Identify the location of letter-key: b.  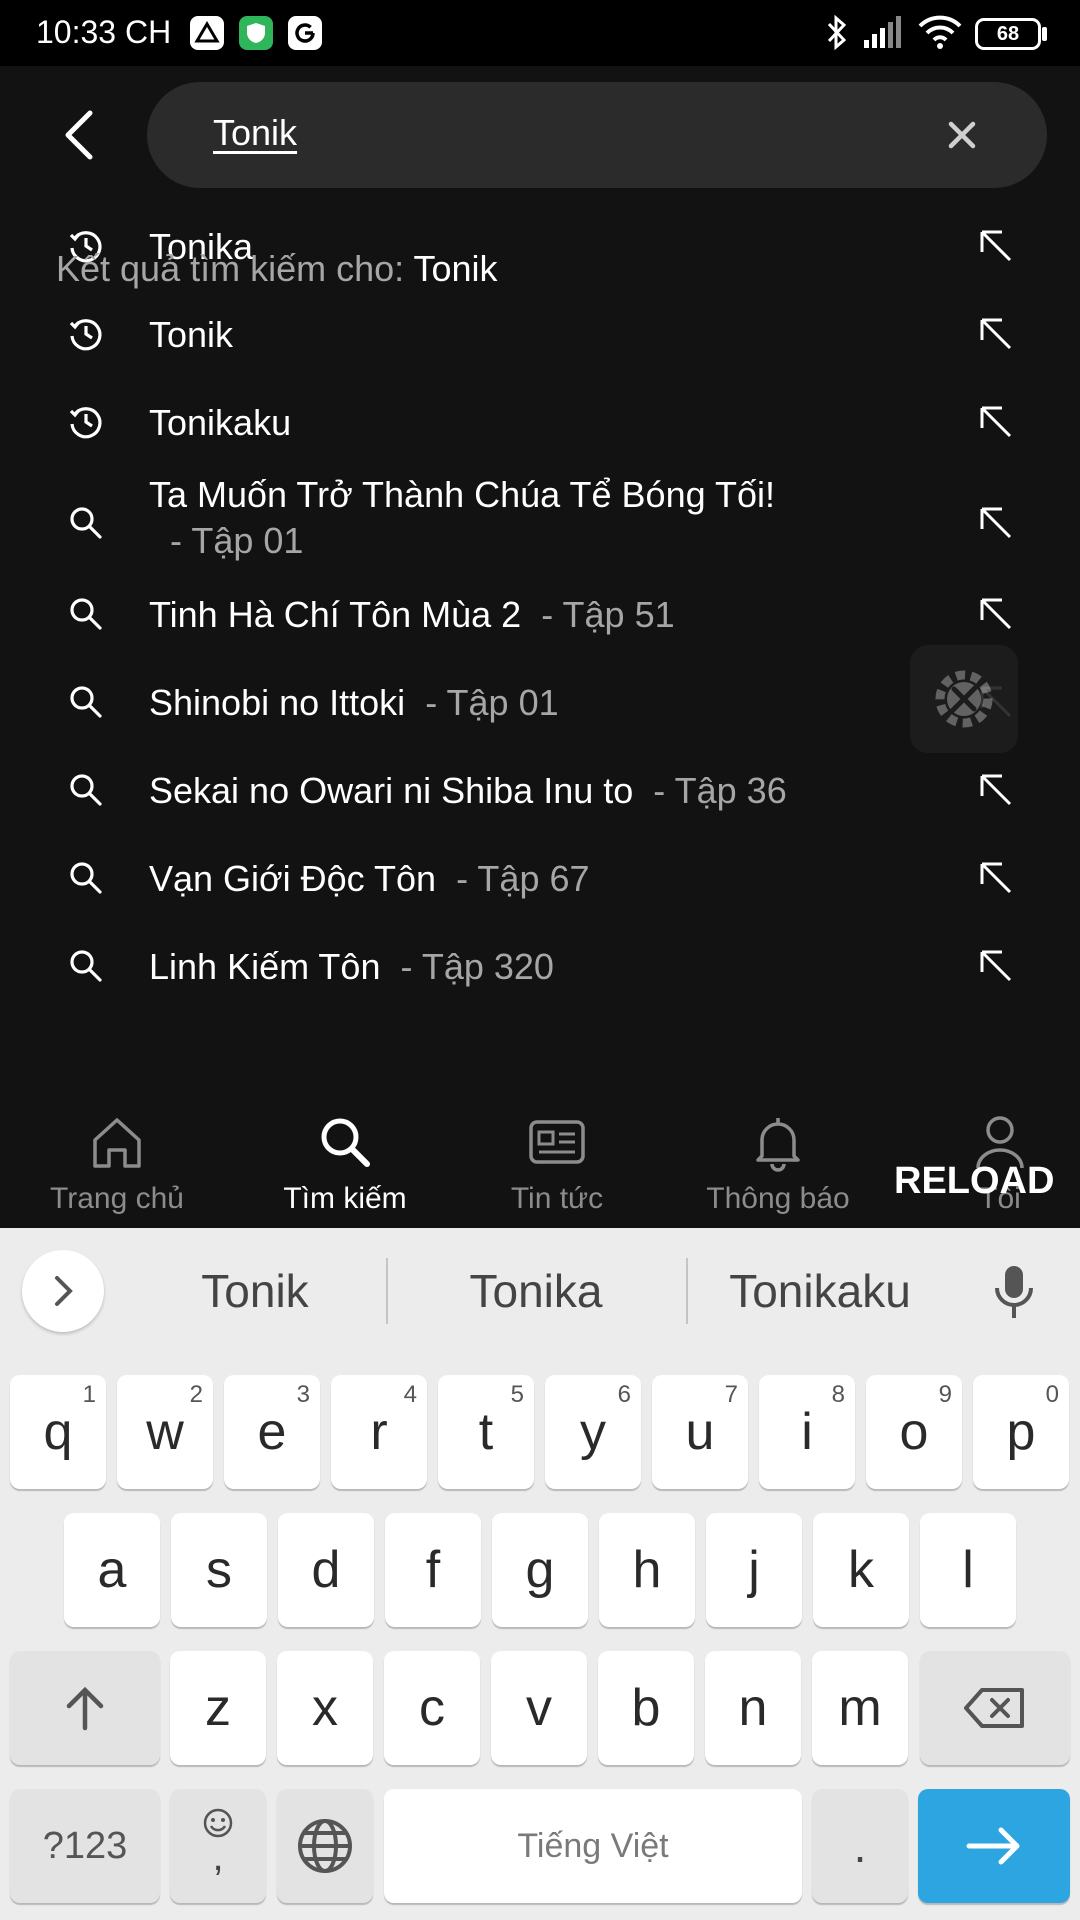
(646, 1708).